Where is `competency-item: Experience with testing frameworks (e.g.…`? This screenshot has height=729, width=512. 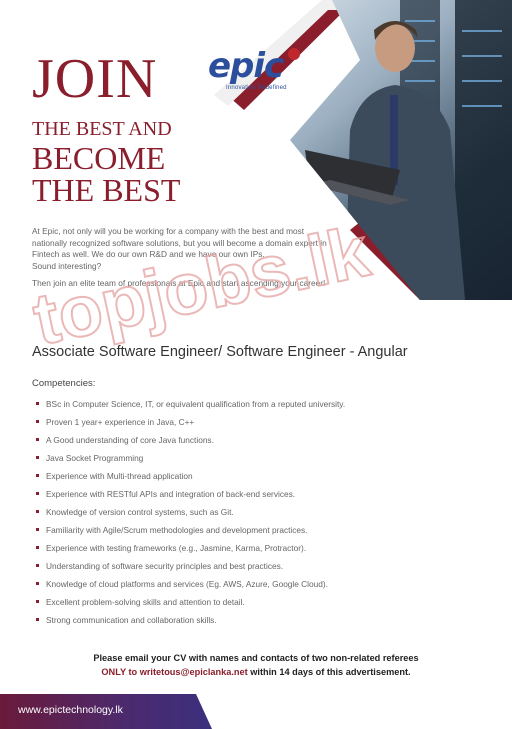 competency-item: Experience with testing frameworks (e.g.… is located at coordinates (190, 550).